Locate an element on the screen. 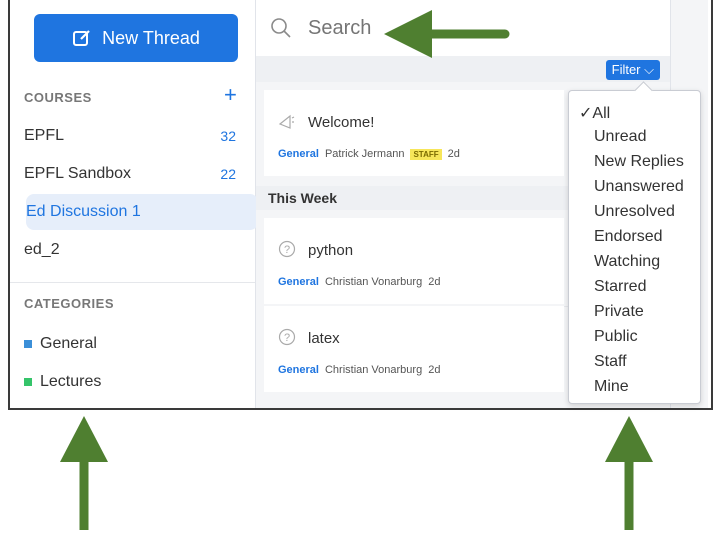 The height and width of the screenshot is (534, 717). filter-option-unread: Unread is located at coordinates (633, 137).